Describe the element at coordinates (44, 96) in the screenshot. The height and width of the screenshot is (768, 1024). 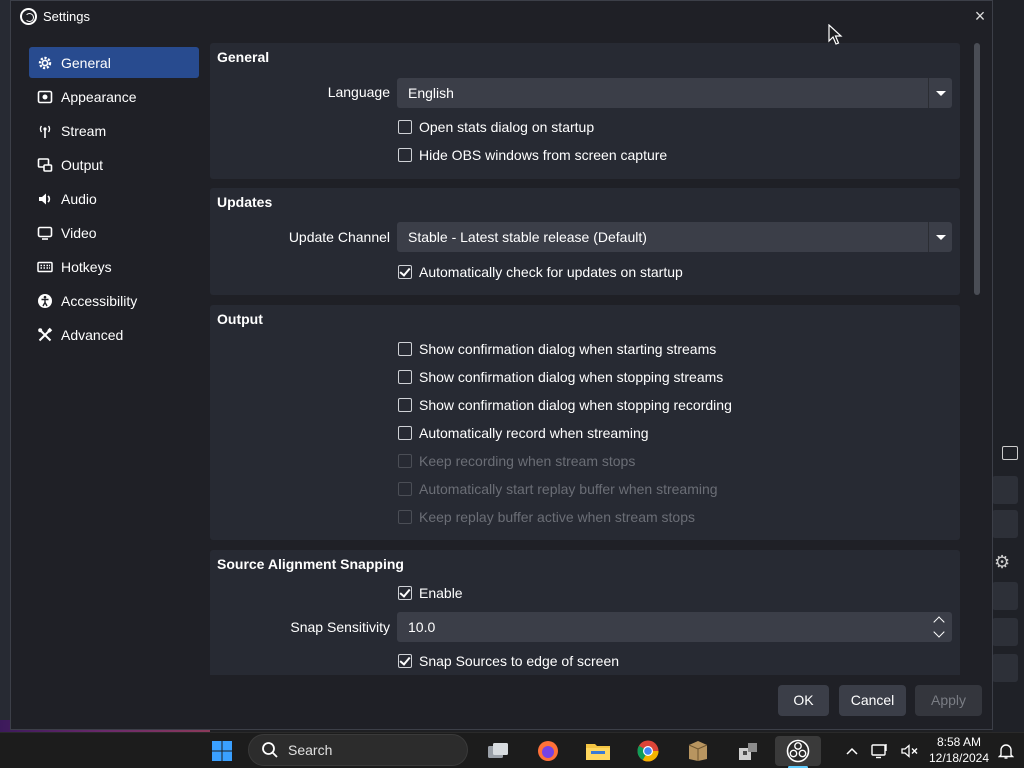
I see `appearance-icon` at that location.